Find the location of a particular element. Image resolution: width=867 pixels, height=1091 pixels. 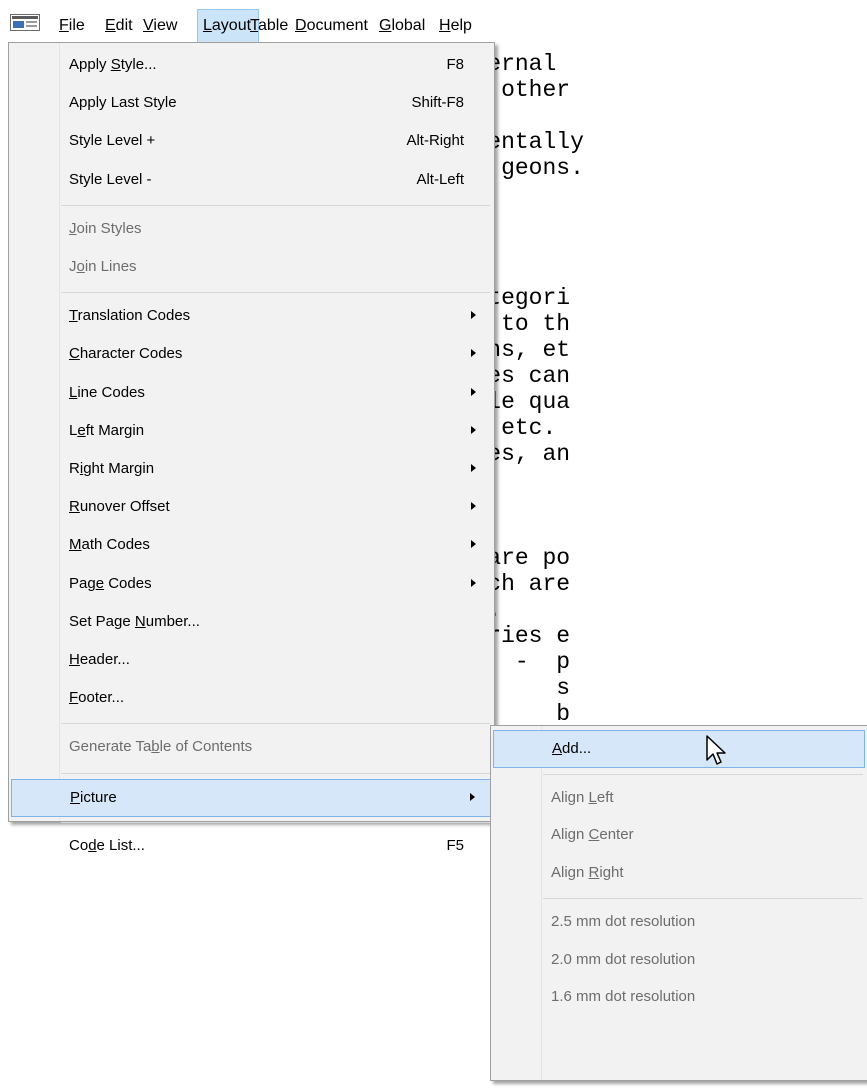

menu-item-label: Character Codes is located at coordinates (126, 354).